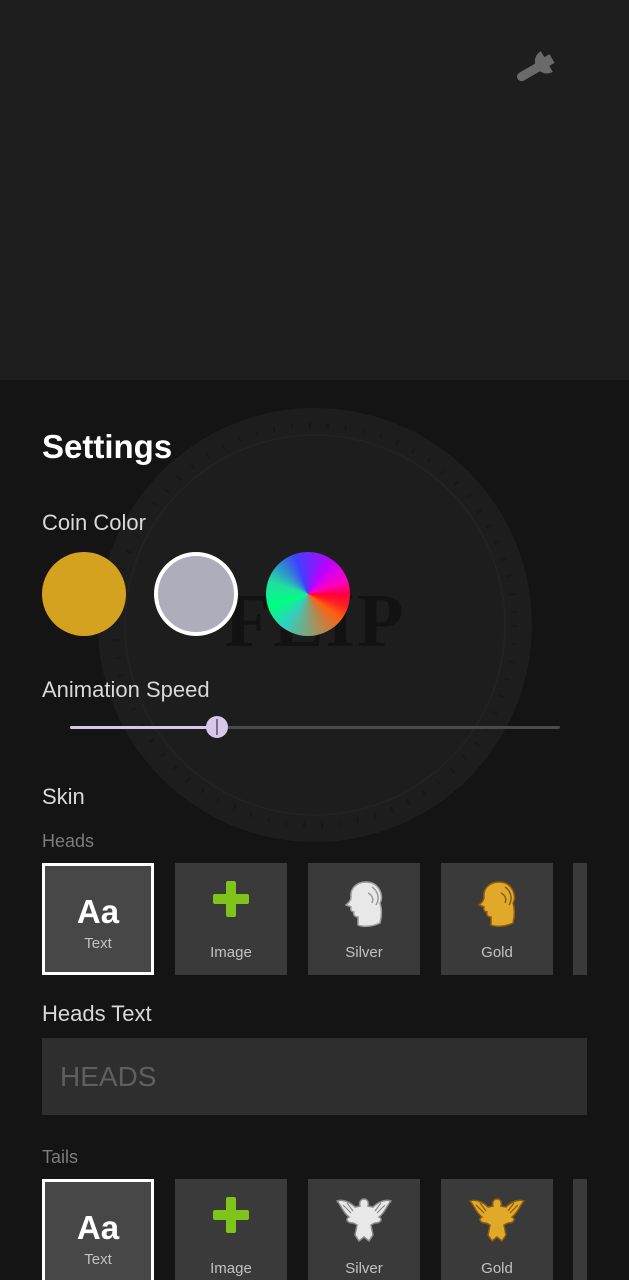 The width and height of the screenshot is (629, 1280). I want to click on coin-color-silver-swatch, so click(196, 594).